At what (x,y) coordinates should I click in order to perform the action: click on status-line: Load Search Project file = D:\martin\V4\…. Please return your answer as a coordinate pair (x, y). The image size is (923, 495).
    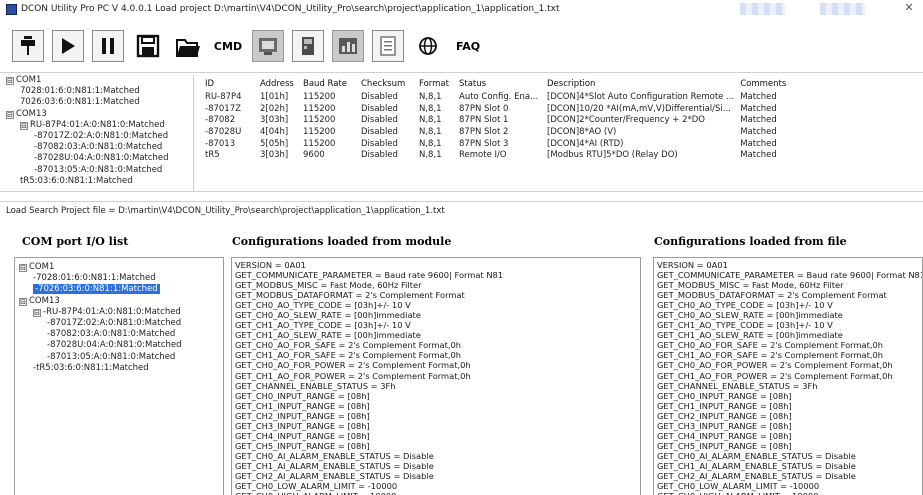
    Looking at the image, I should click on (225, 211).